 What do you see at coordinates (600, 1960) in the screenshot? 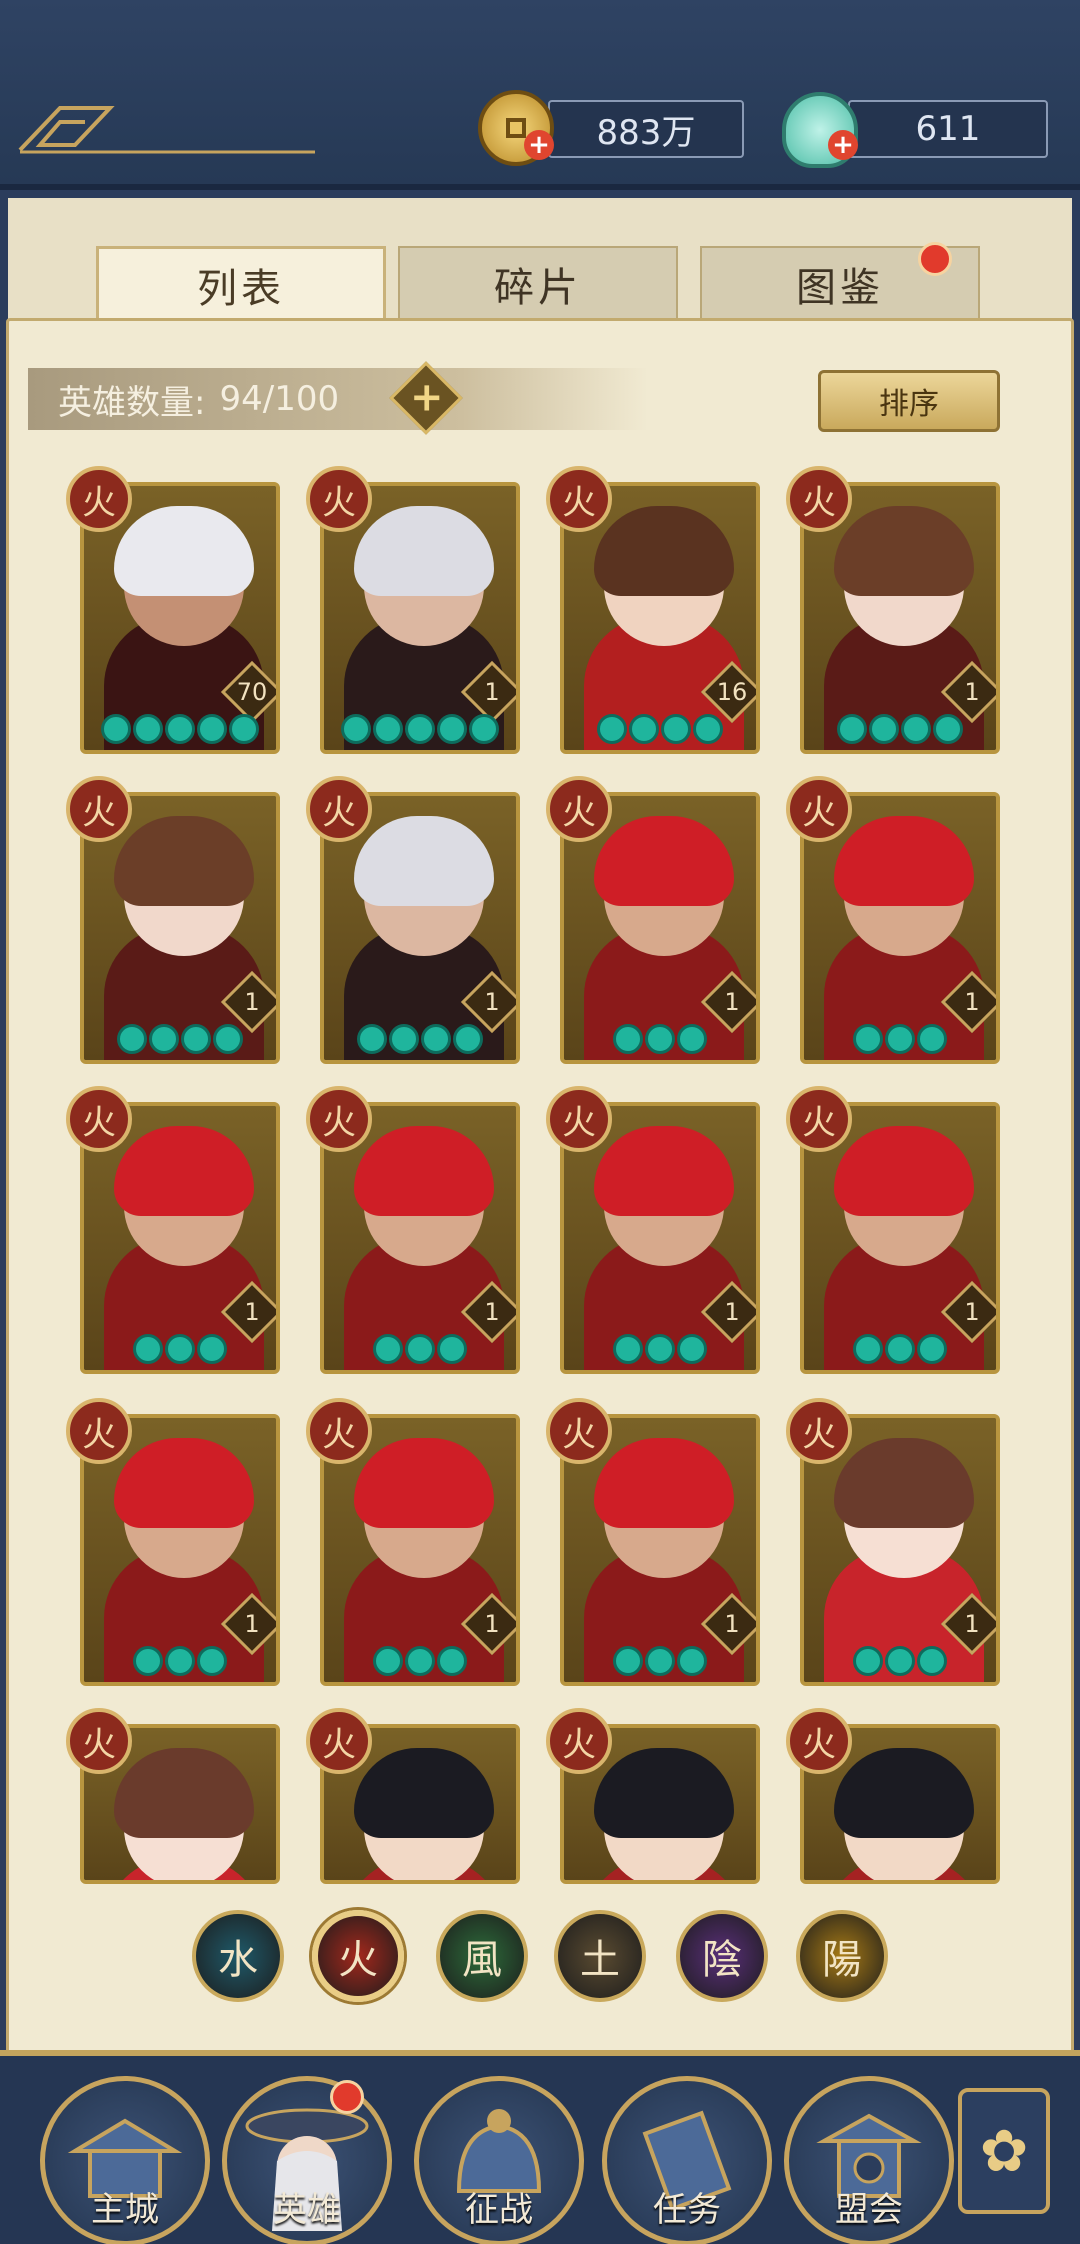
I see `element-glyph: 土` at bounding box center [600, 1960].